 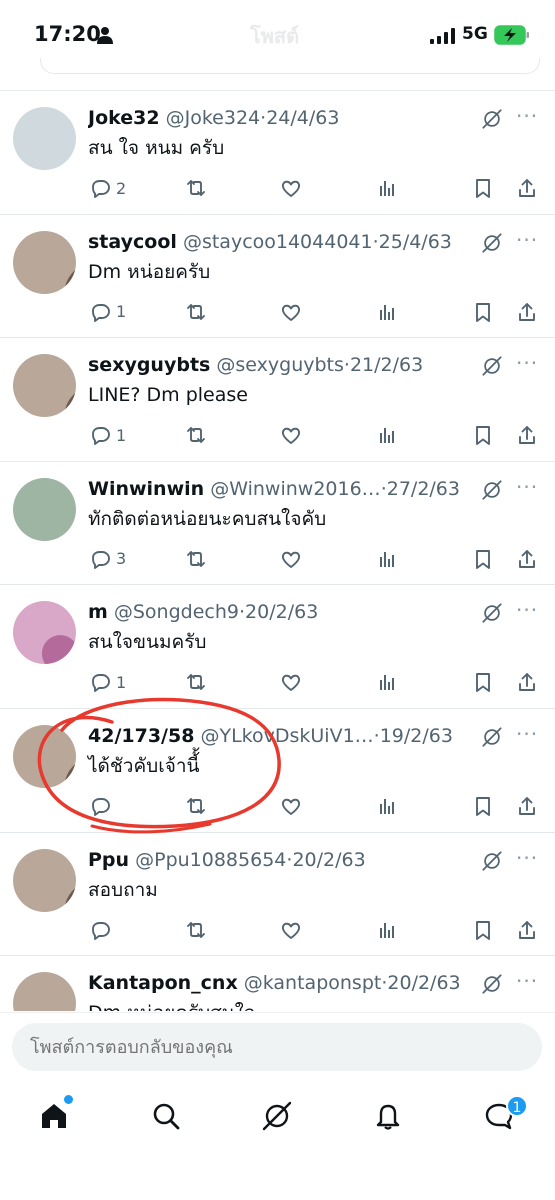 I want to click on author-name: 42/173/58, so click(x=141, y=736).